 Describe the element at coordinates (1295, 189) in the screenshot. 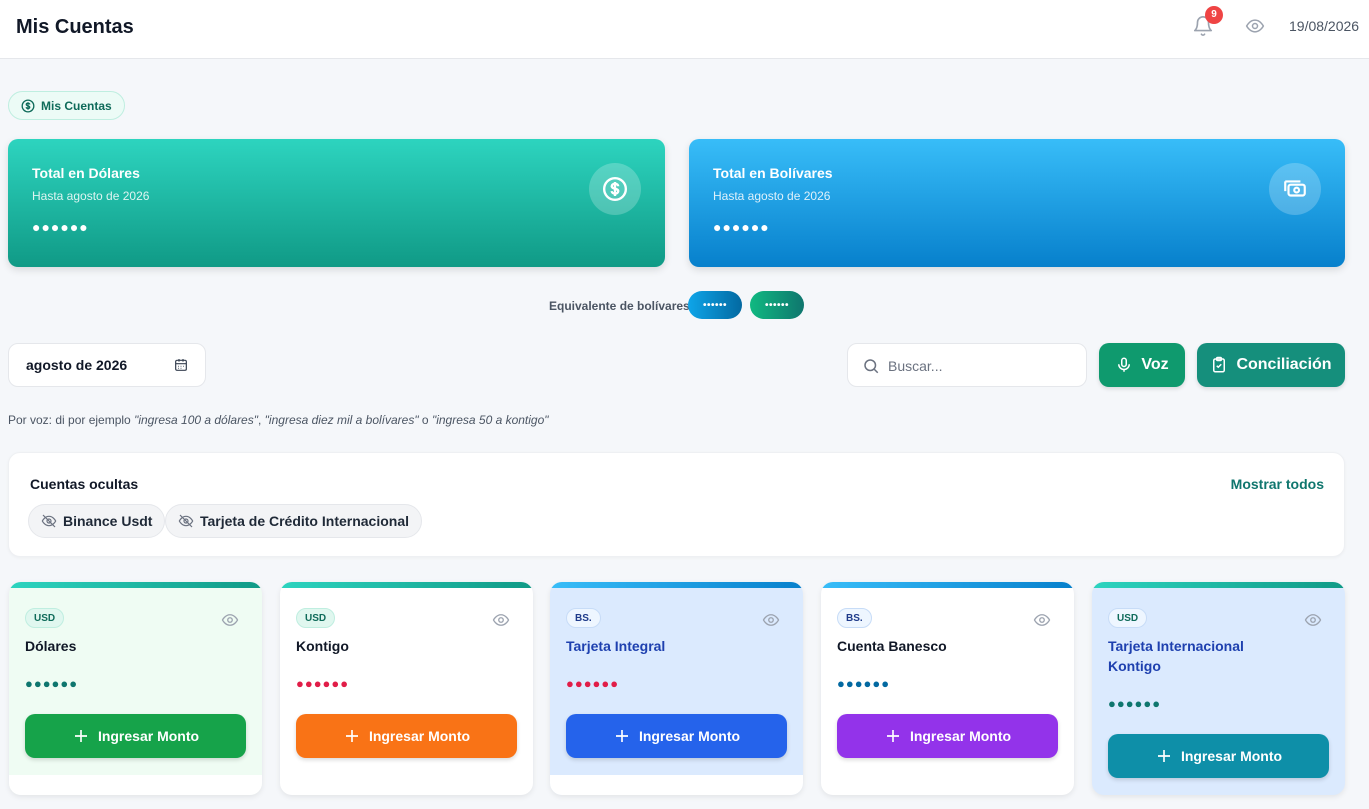

I see `cash-icon` at that location.